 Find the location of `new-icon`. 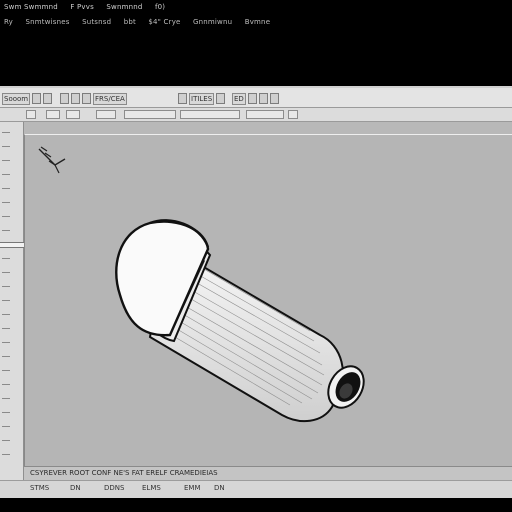

new-icon is located at coordinates (37, 98).